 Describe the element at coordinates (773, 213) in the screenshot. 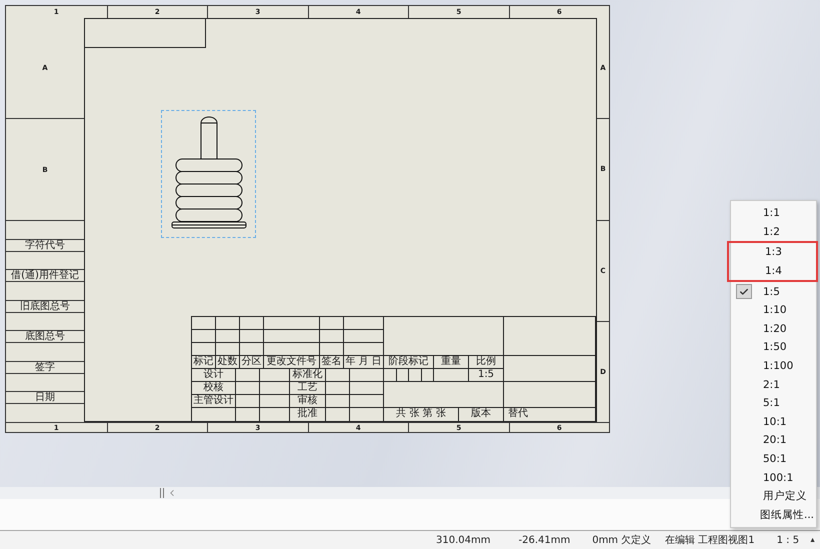

I see `scale-menu-item: 1:1` at that location.